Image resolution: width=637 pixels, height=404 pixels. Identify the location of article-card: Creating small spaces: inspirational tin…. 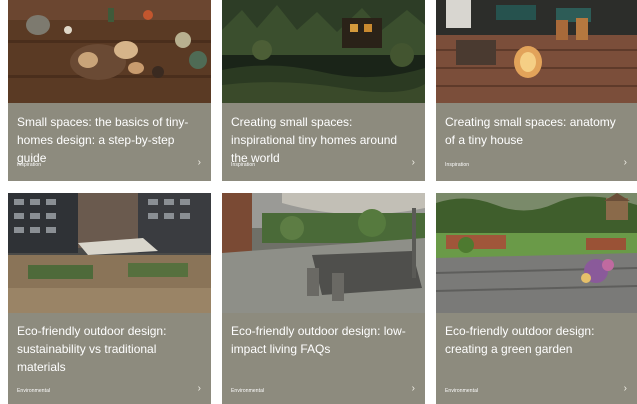
(323, 90).